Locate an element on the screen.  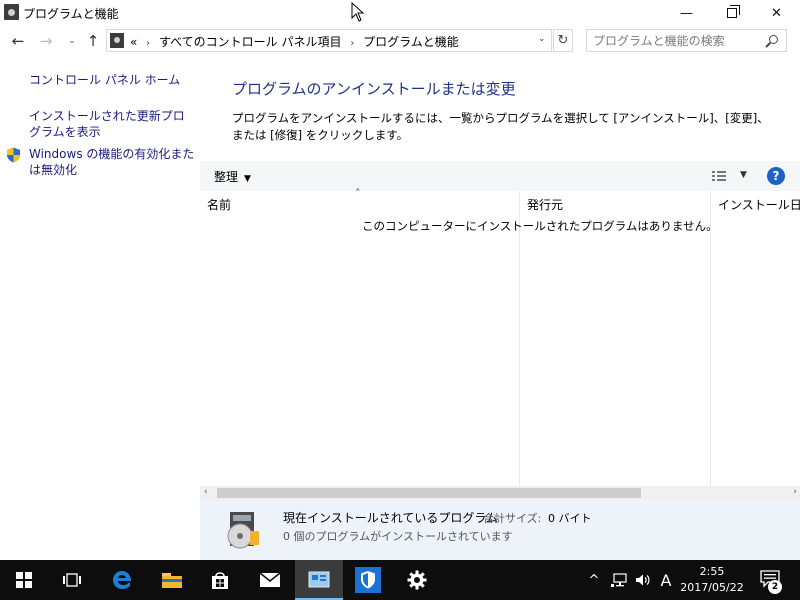
task-view-button is located at coordinates (72, 580).